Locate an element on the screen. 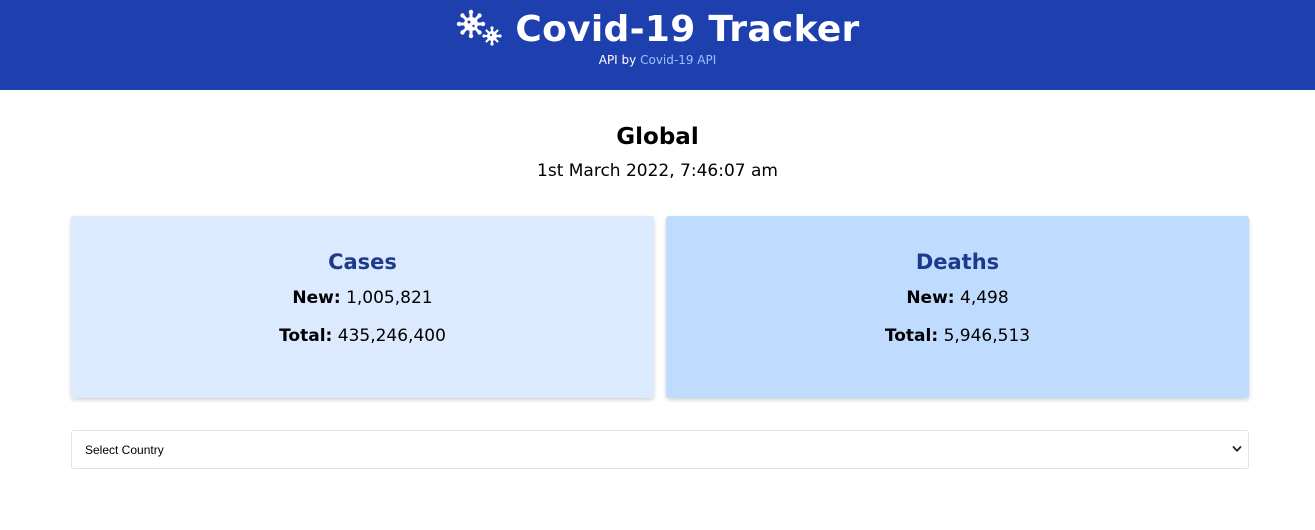 Image resolution: width=1315 pixels, height=530 pixels. app-title: Covid-19 Tracker is located at coordinates (687, 29).